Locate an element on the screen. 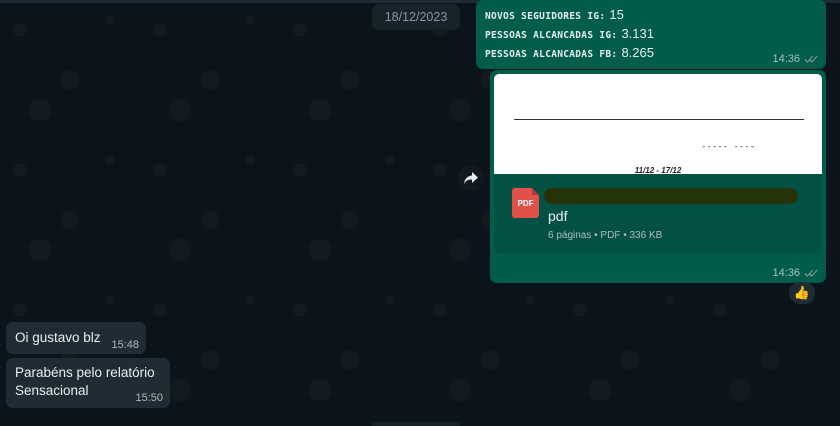 The width and height of the screenshot is (840, 426). thumbs-up-reaction: 👍 is located at coordinates (802, 293).